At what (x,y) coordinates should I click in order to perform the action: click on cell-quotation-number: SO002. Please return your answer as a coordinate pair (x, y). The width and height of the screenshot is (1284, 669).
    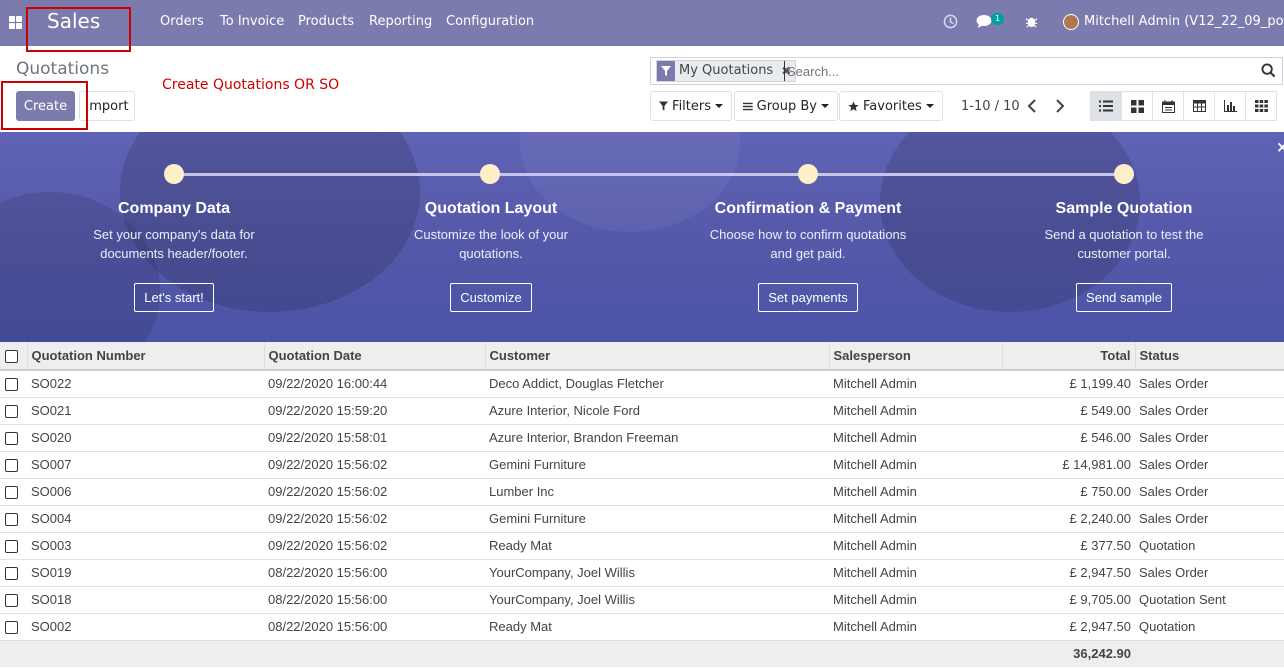
    Looking at the image, I should click on (145, 626).